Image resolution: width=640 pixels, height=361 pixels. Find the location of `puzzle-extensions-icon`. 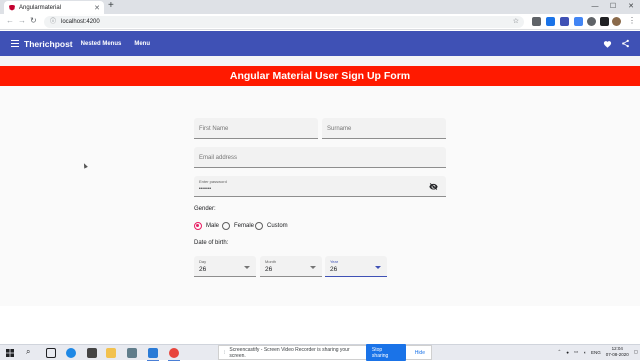

puzzle-extensions-icon is located at coordinates (591, 21).